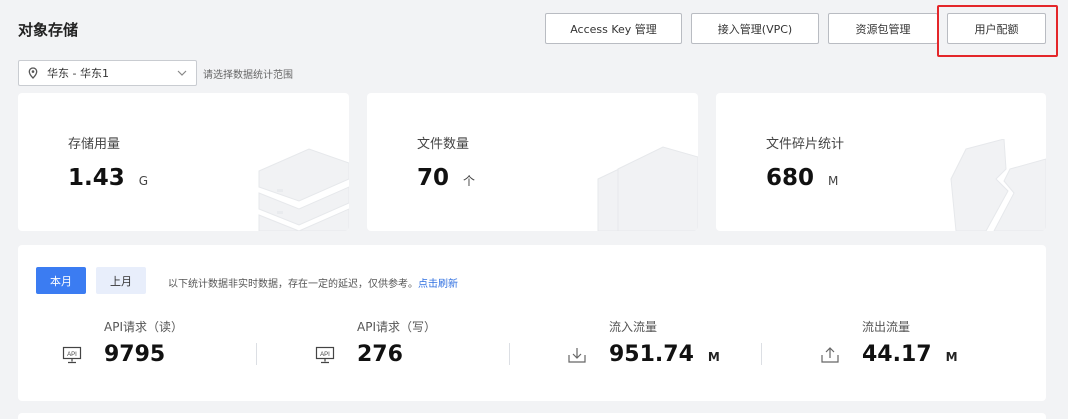 The image size is (1068, 419). I want to click on metric-inflow-label: 流入流量, so click(633, 327).